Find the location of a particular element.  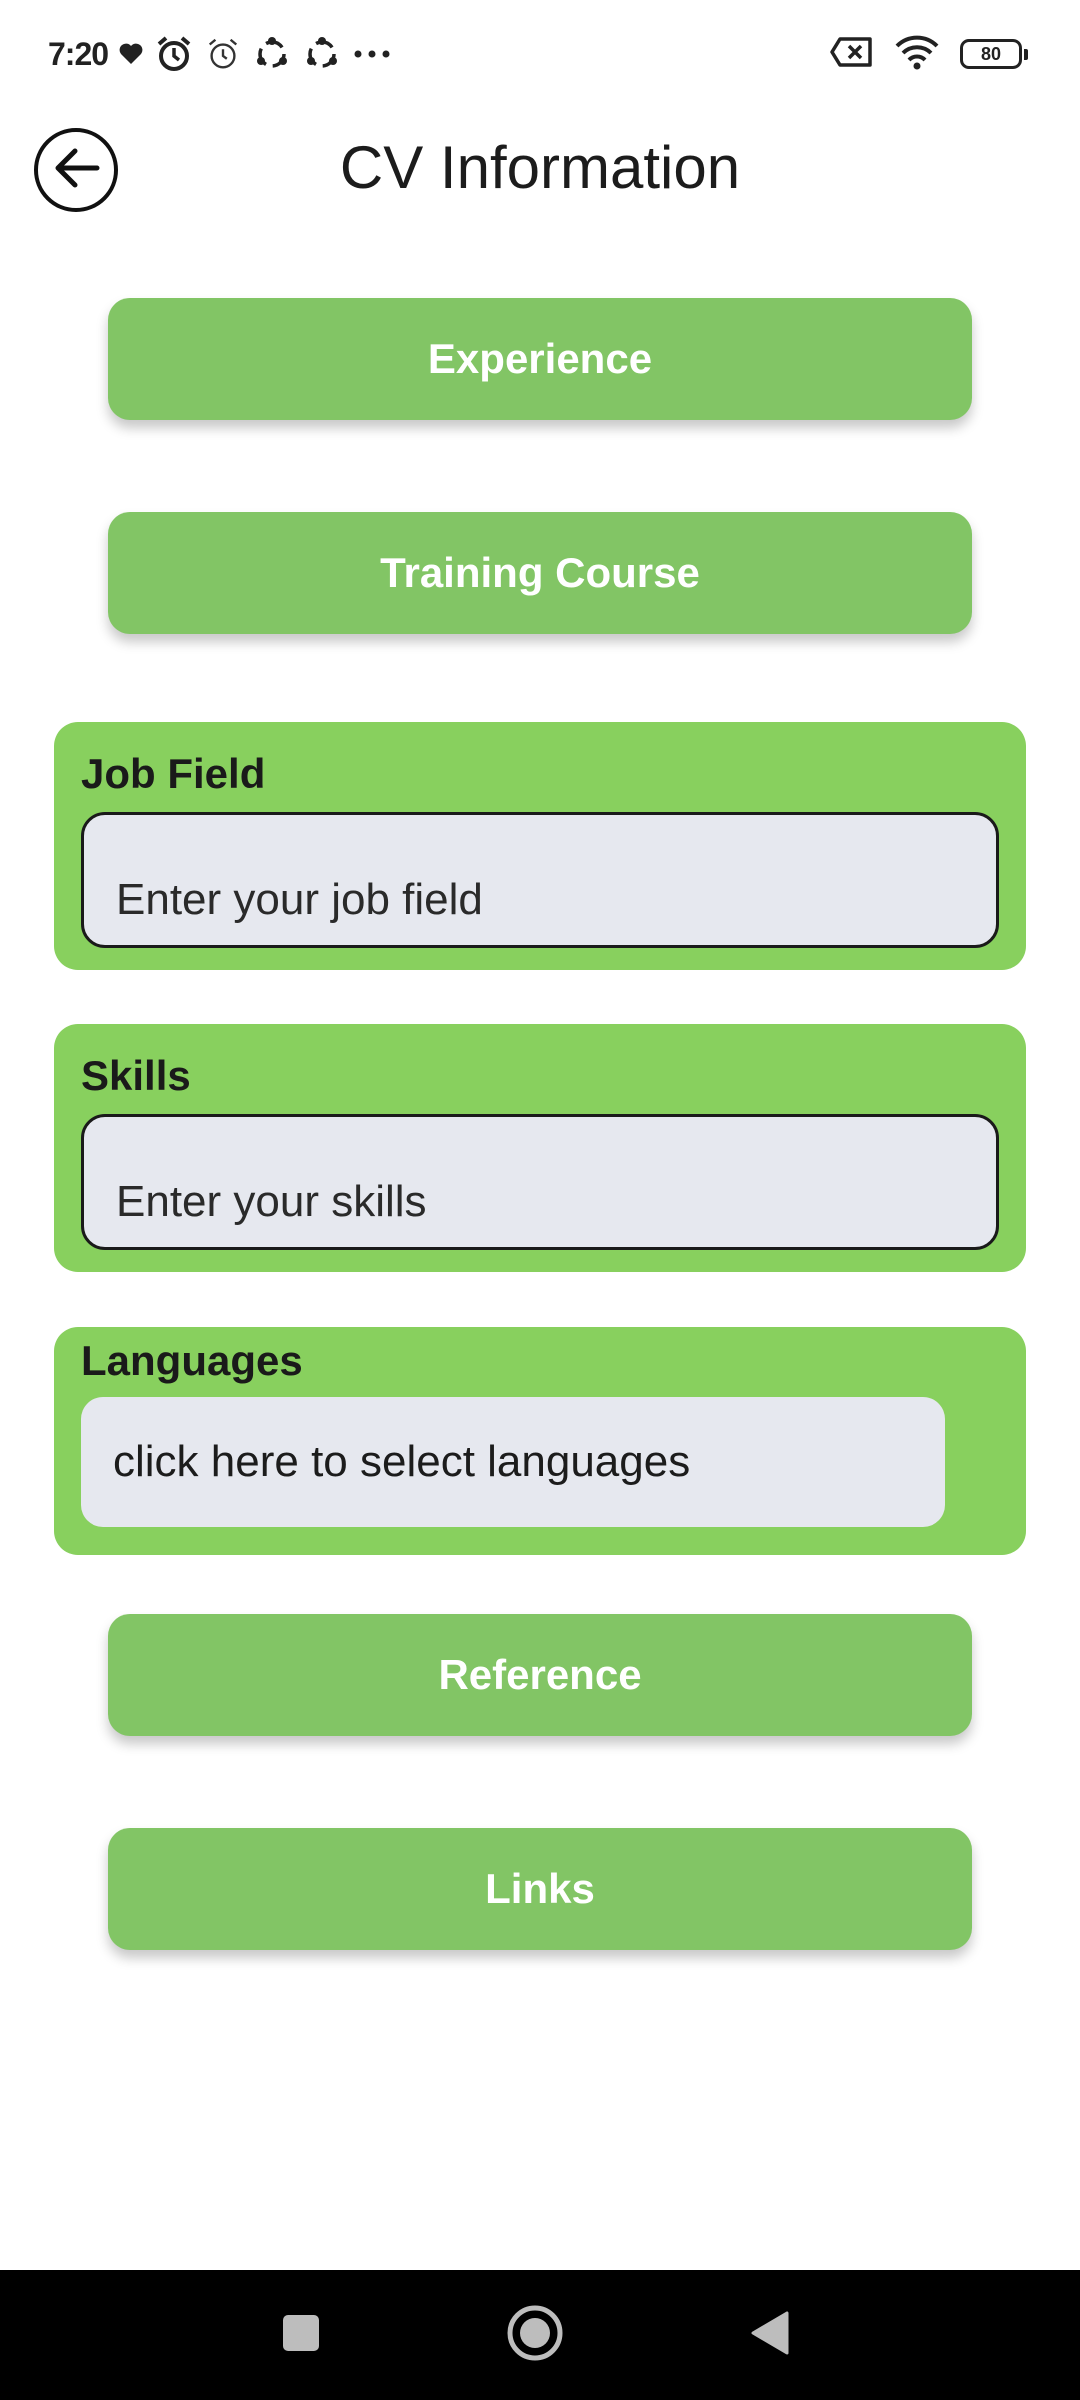

experience-button: Experience is located at coordinates (540, 359).